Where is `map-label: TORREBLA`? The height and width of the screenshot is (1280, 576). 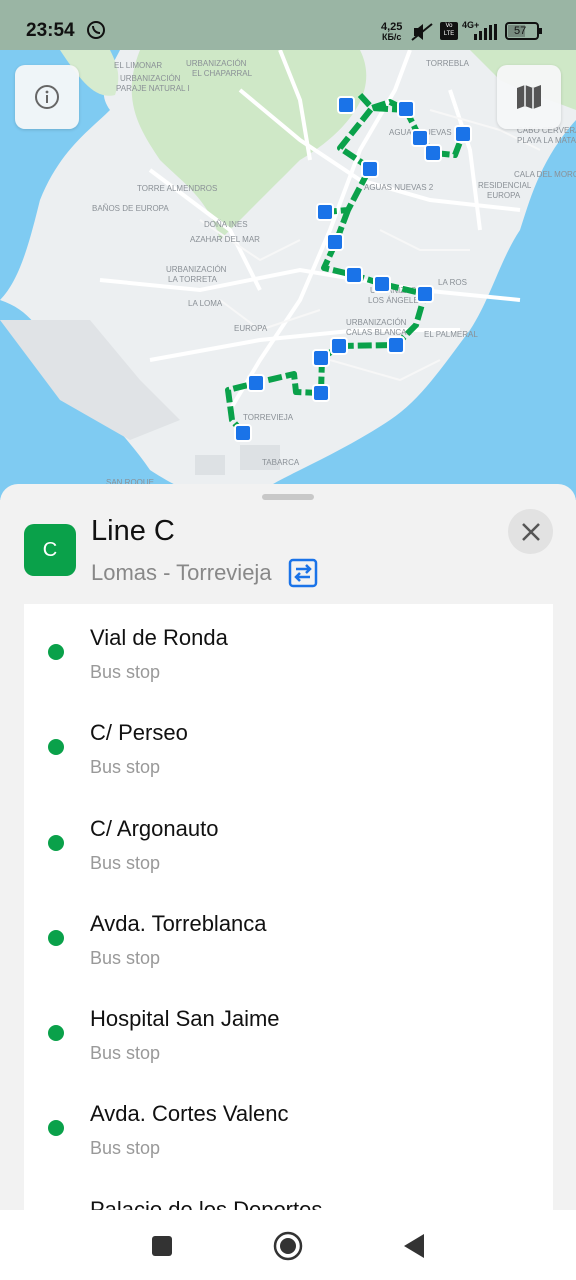 map-label: TORREBLA is located at coordinates (448, 63).